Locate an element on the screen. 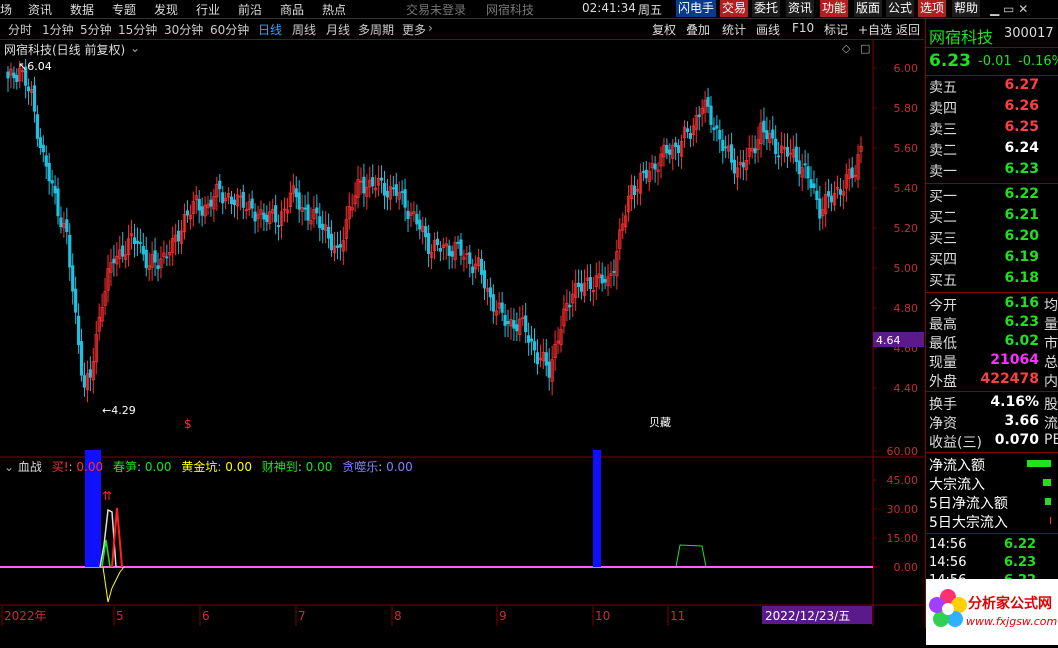 This screenshot has height=648, width=1058. news-button: 资讯 is located at coordinates (800, 8).